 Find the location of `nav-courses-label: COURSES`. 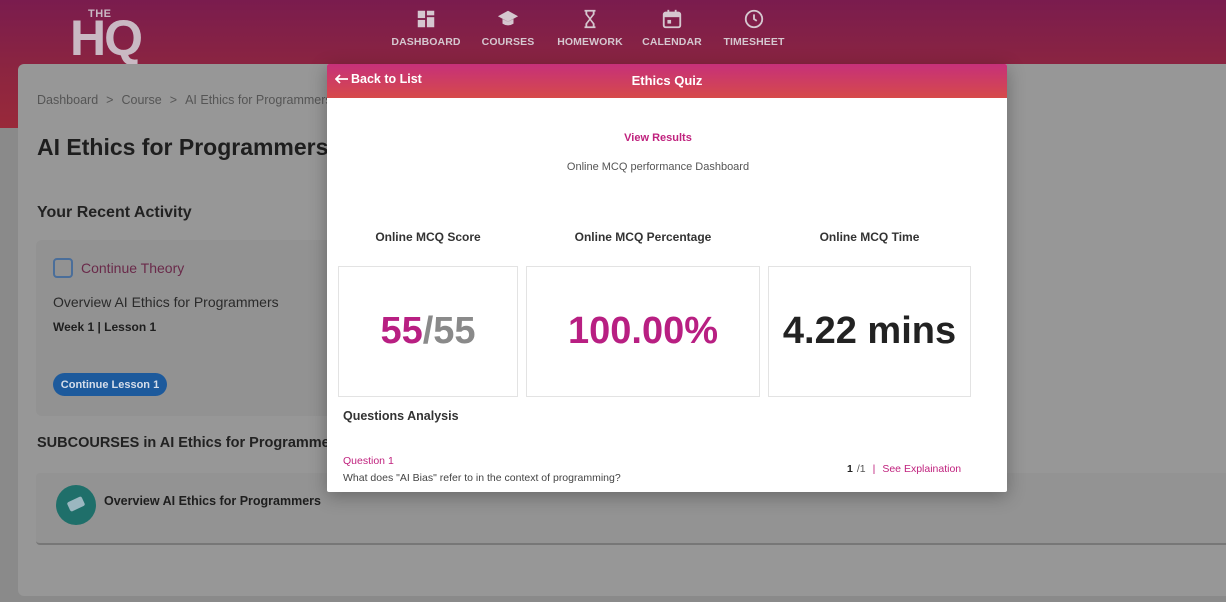

nav-courses-label: COURSES is located at coordinates (508, 42).